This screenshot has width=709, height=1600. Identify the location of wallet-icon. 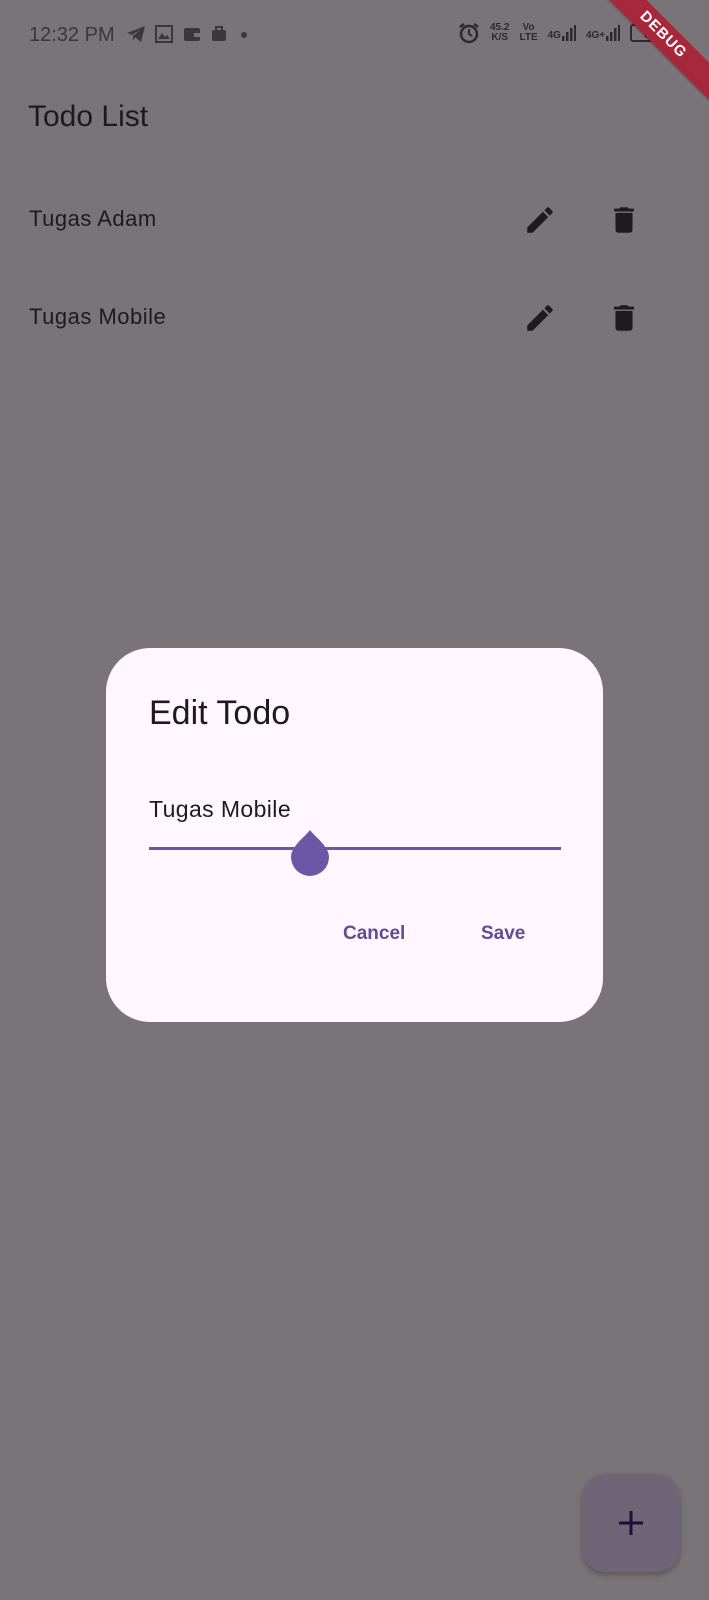
(192, 34).